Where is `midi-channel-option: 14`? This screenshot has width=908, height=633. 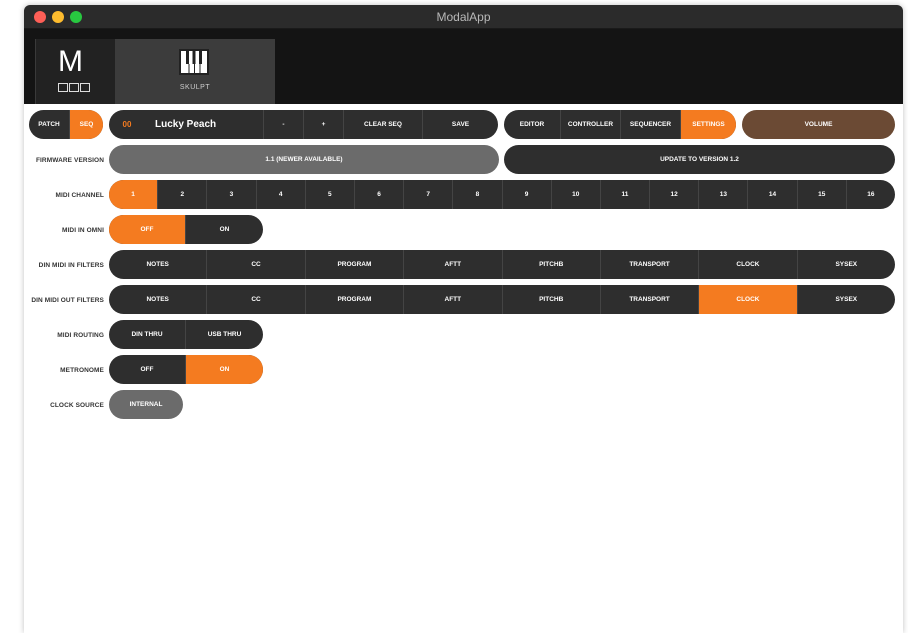
midi-channel-option: 14 is located at coordinates (771, 194).